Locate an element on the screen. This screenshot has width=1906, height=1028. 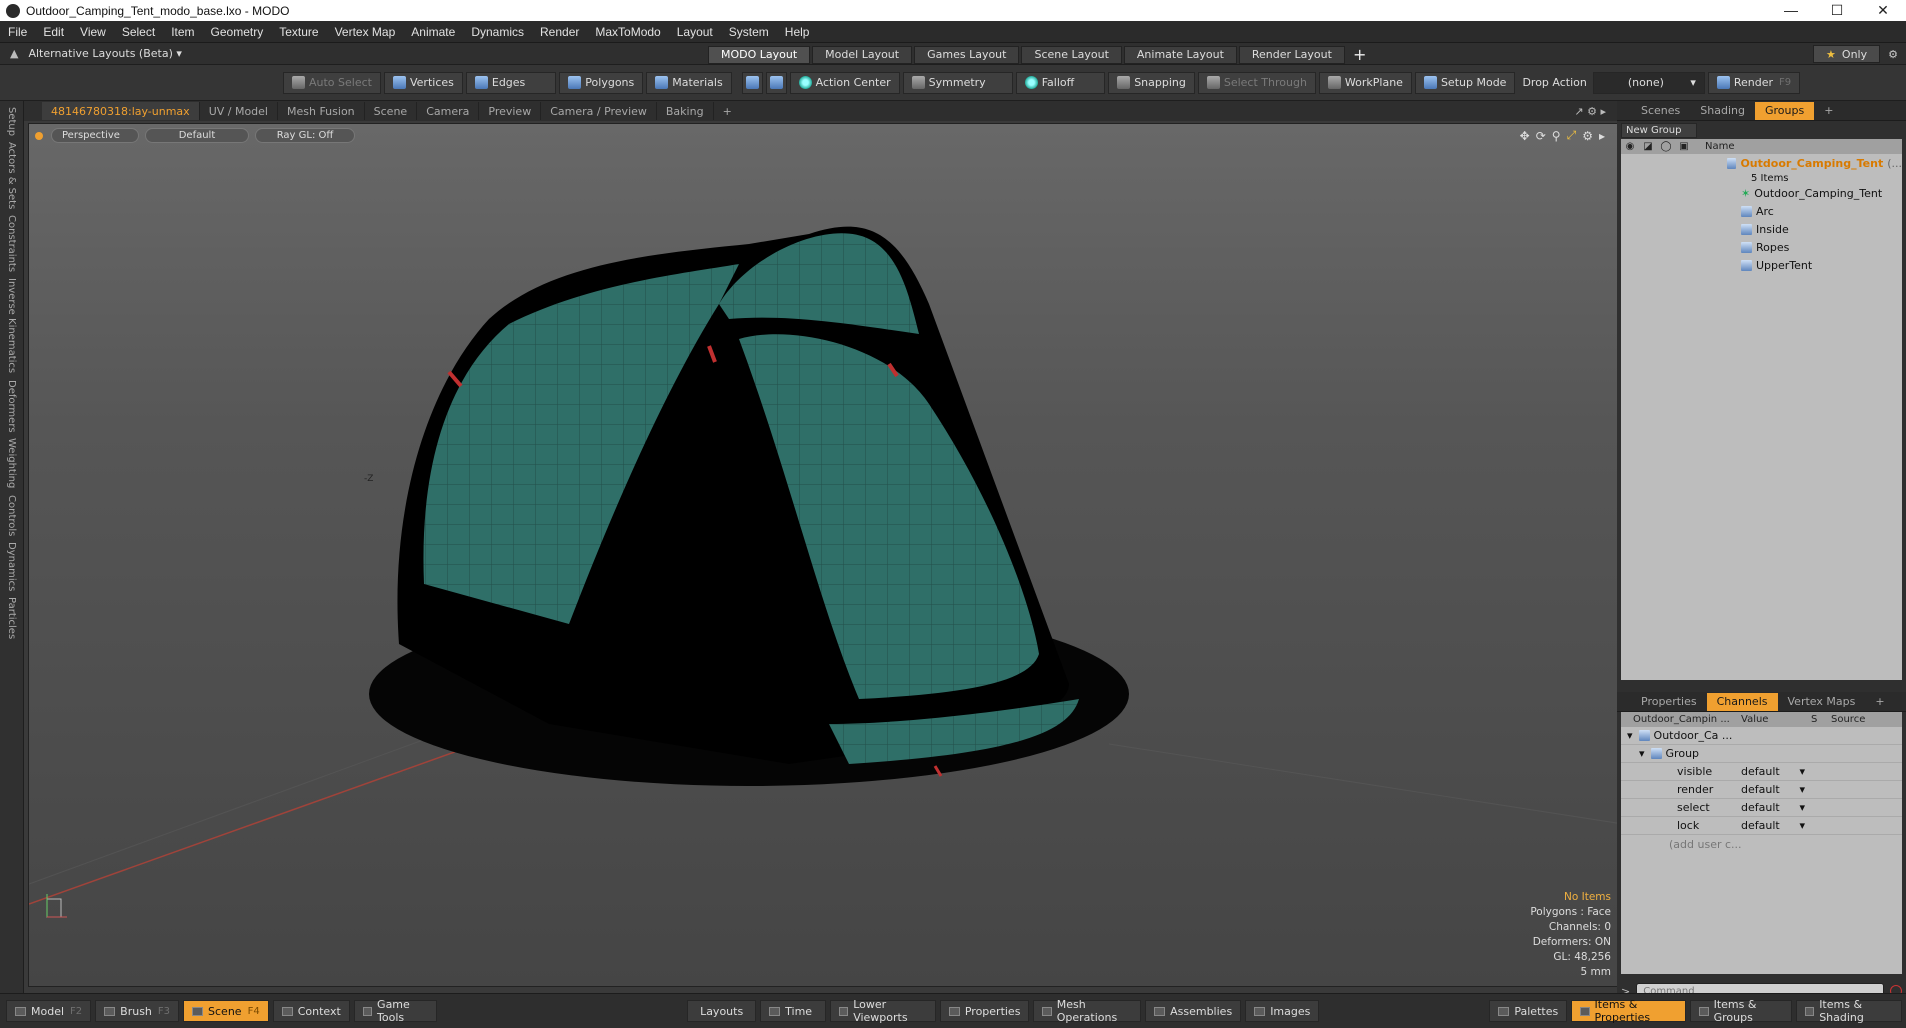
layouts-button: Layouts is located at coordinates (722, 1011).